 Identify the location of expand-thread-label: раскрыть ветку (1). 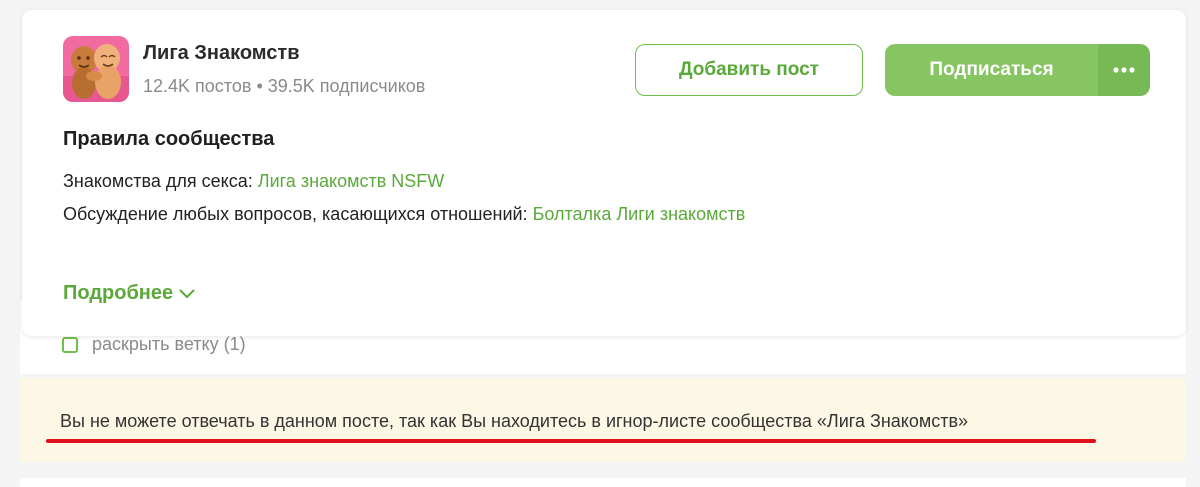
(169, 344).